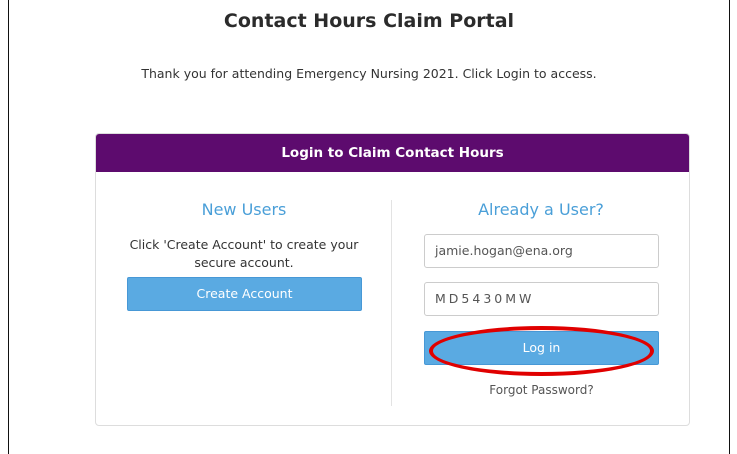 This screenshot has width=737, height=454. What do you see at coordinates (541, 348) in the screenshot?
I see `login-button: Log in` at bounding box center [541, 348].